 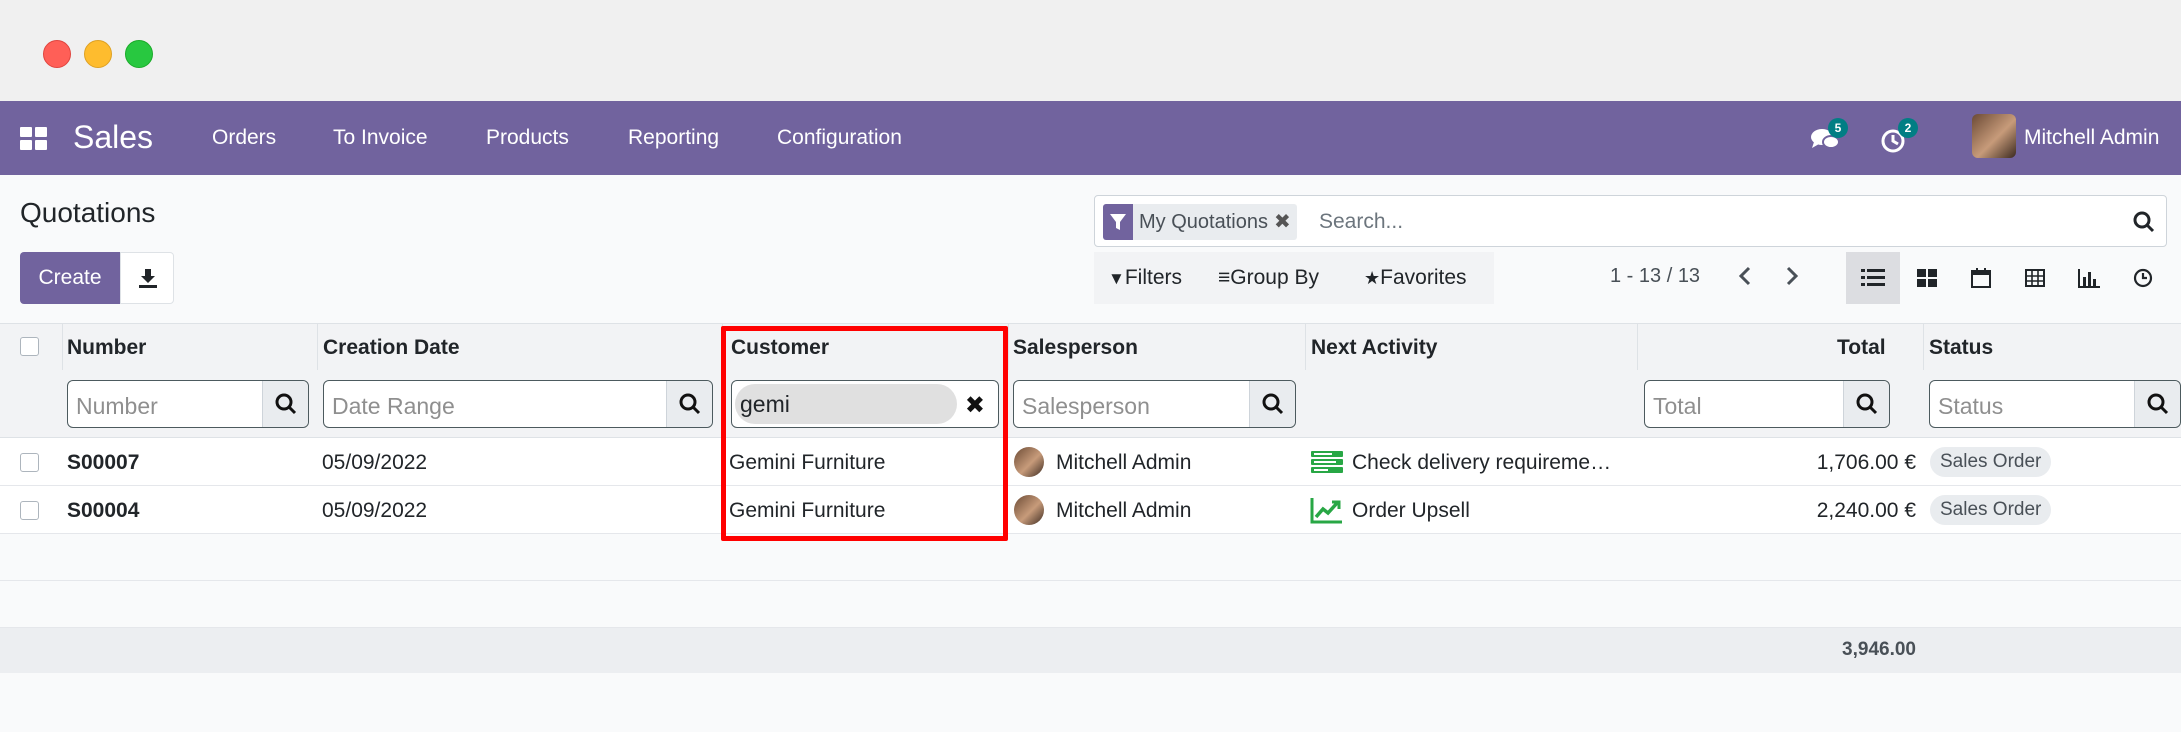 What do you see at coordinates (88, 212) in the screenshot?
I see `page-title: Quotations` at bounding box center [88, 212].